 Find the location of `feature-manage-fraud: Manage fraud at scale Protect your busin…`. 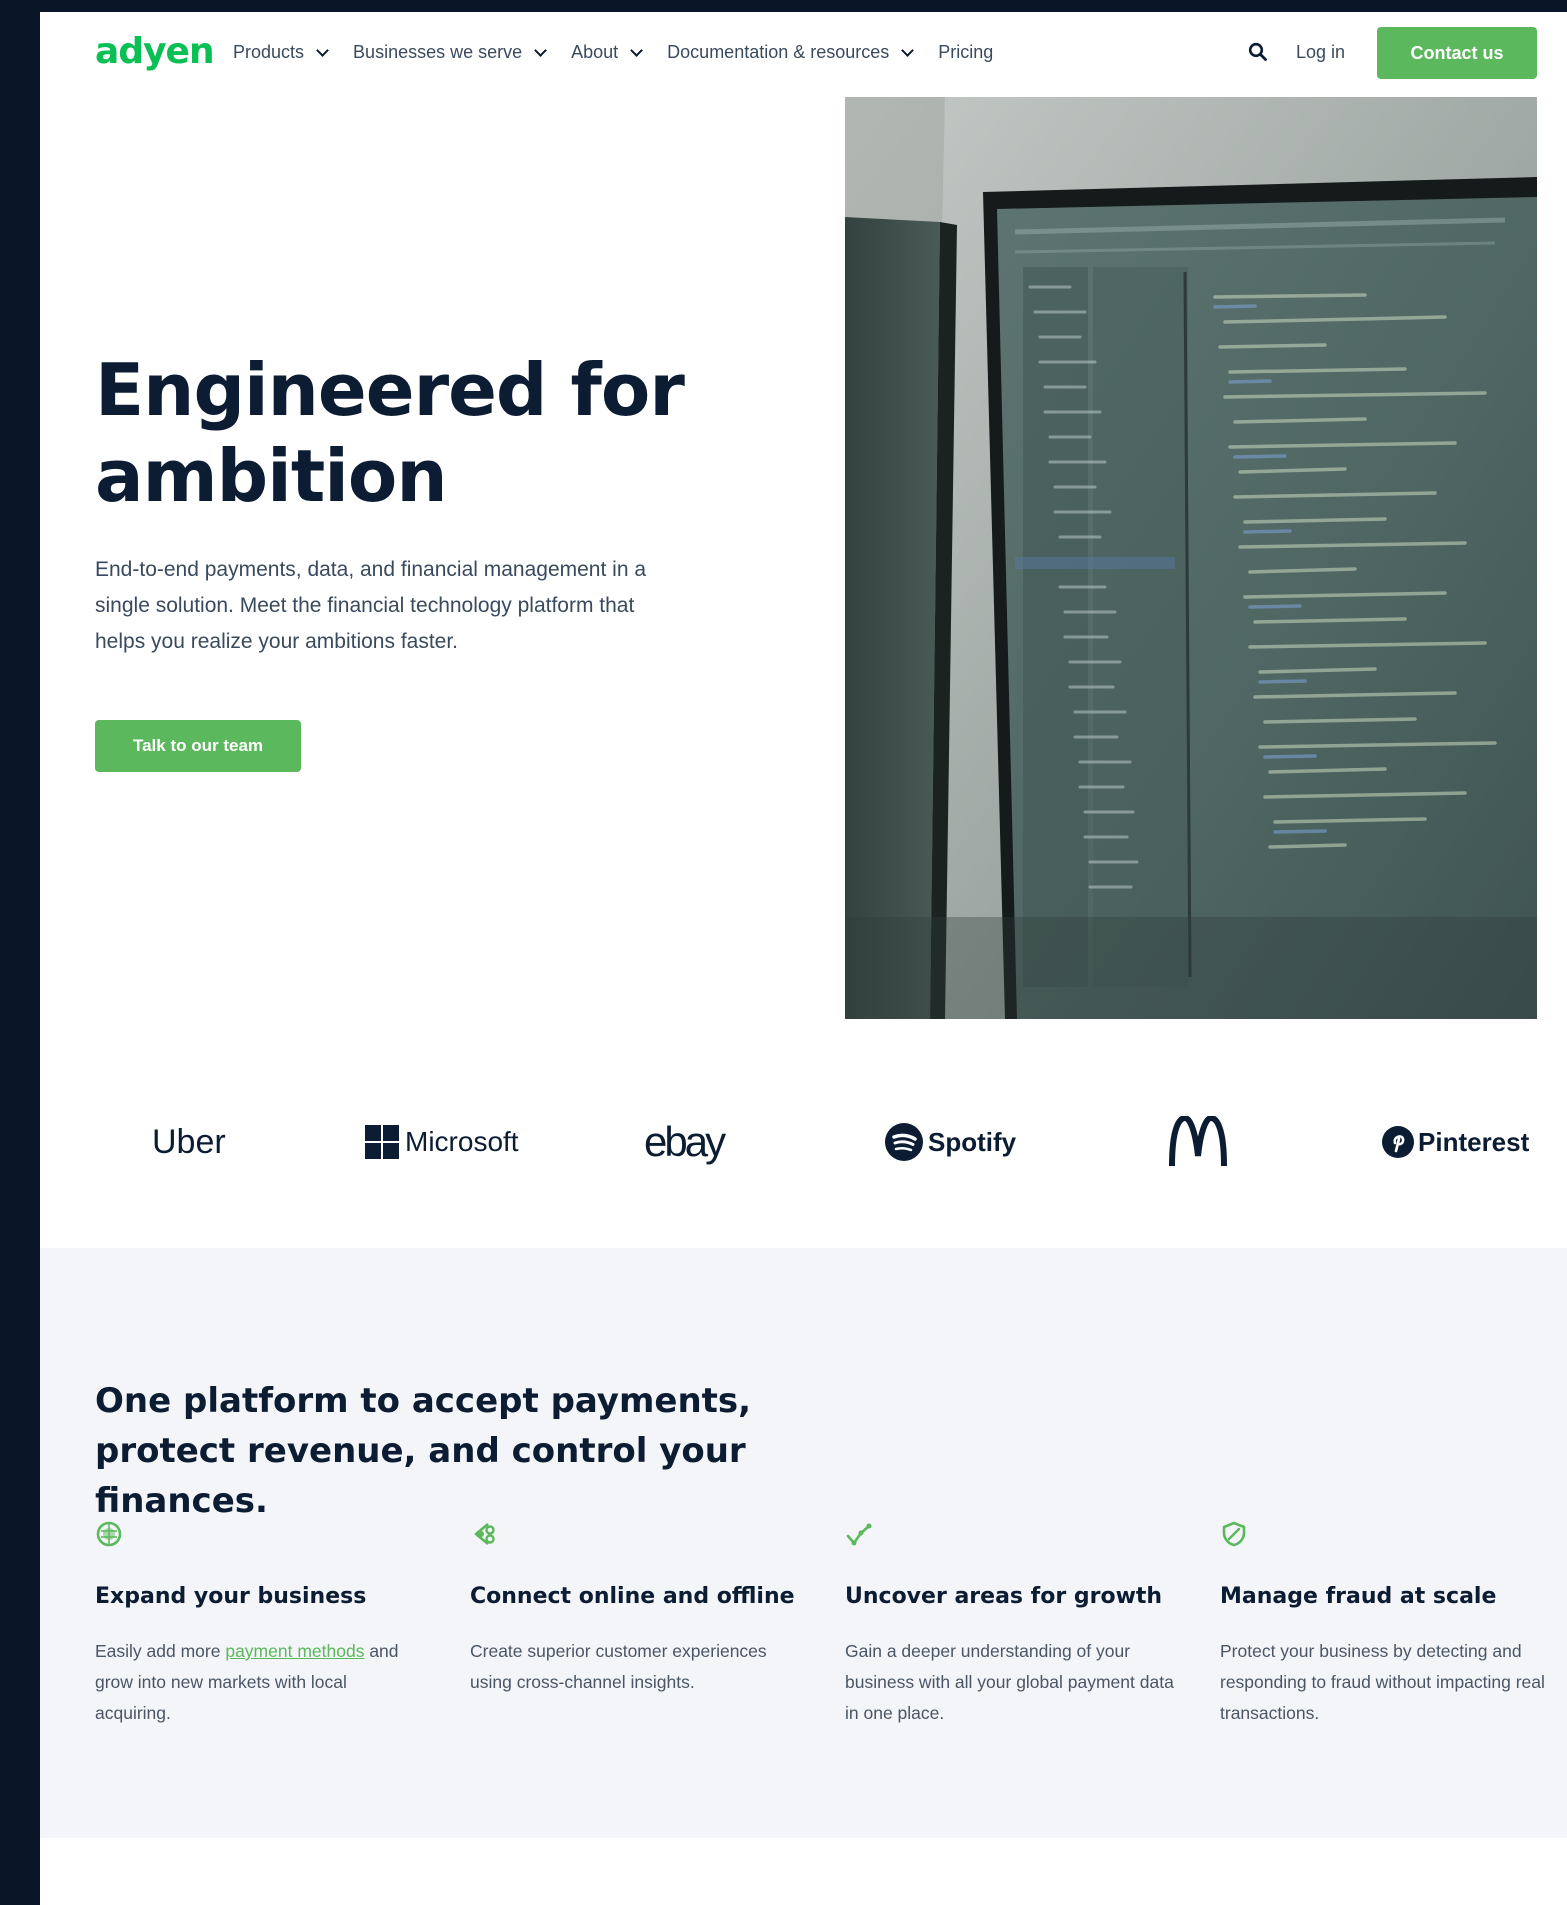

feature-manage-fraud: Manage fraud at scale Protect your busin… is located at coordinates (1385, 1624).